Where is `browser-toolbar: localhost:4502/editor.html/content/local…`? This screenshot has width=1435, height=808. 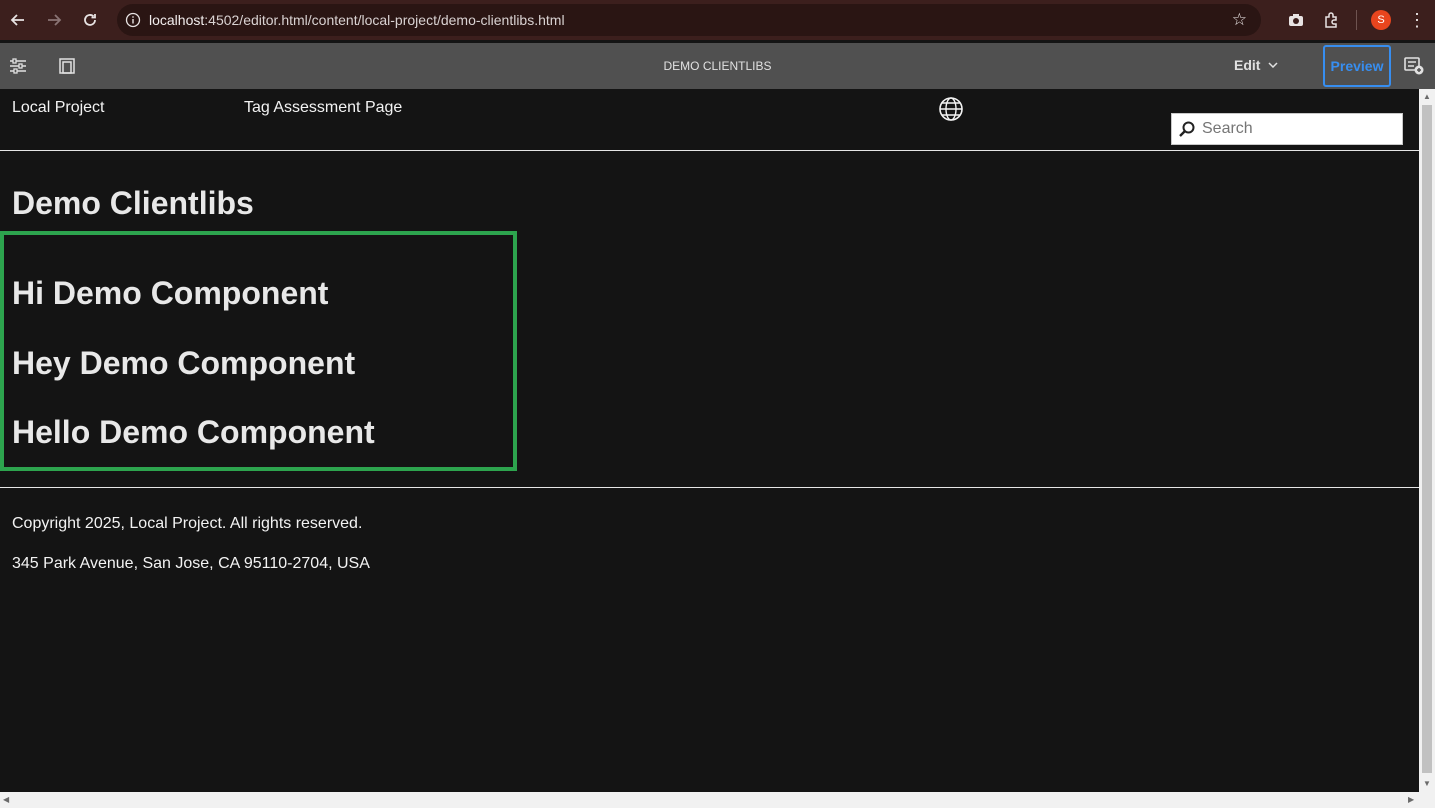
browser-toolbar: localhost:4502/editor.html/content/local… is located at coordinates (717, 20).